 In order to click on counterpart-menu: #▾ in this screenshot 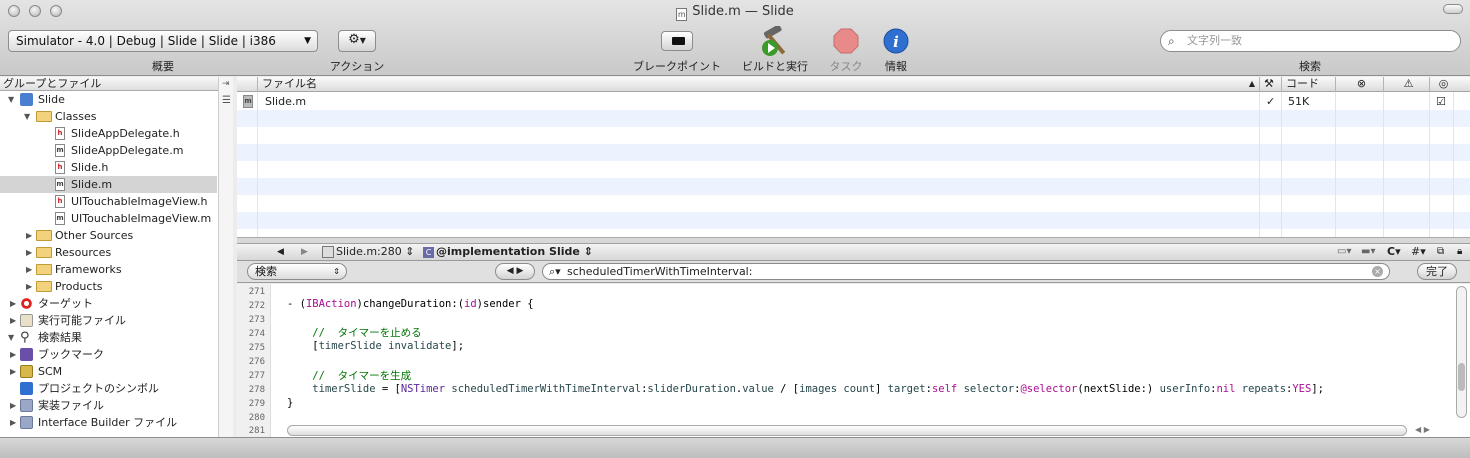, I will do `click(1418, 252)`.